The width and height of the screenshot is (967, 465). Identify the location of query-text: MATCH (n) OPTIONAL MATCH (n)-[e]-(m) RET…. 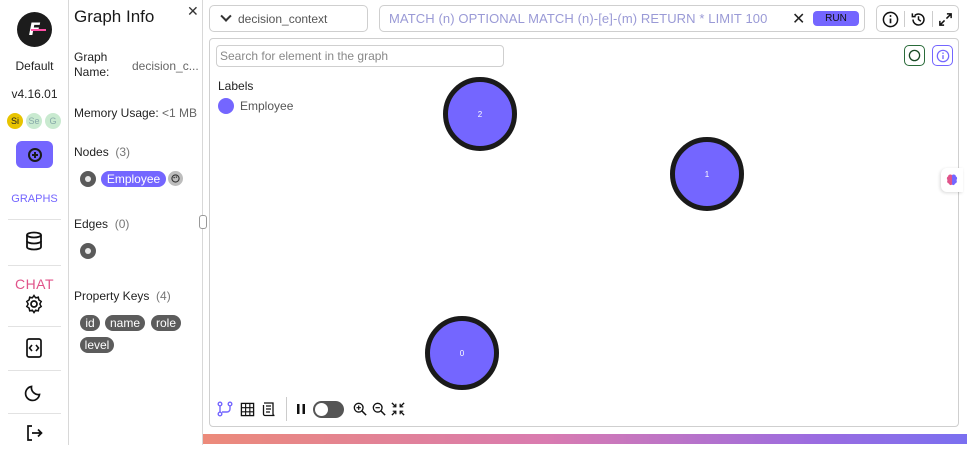
(578, 18).